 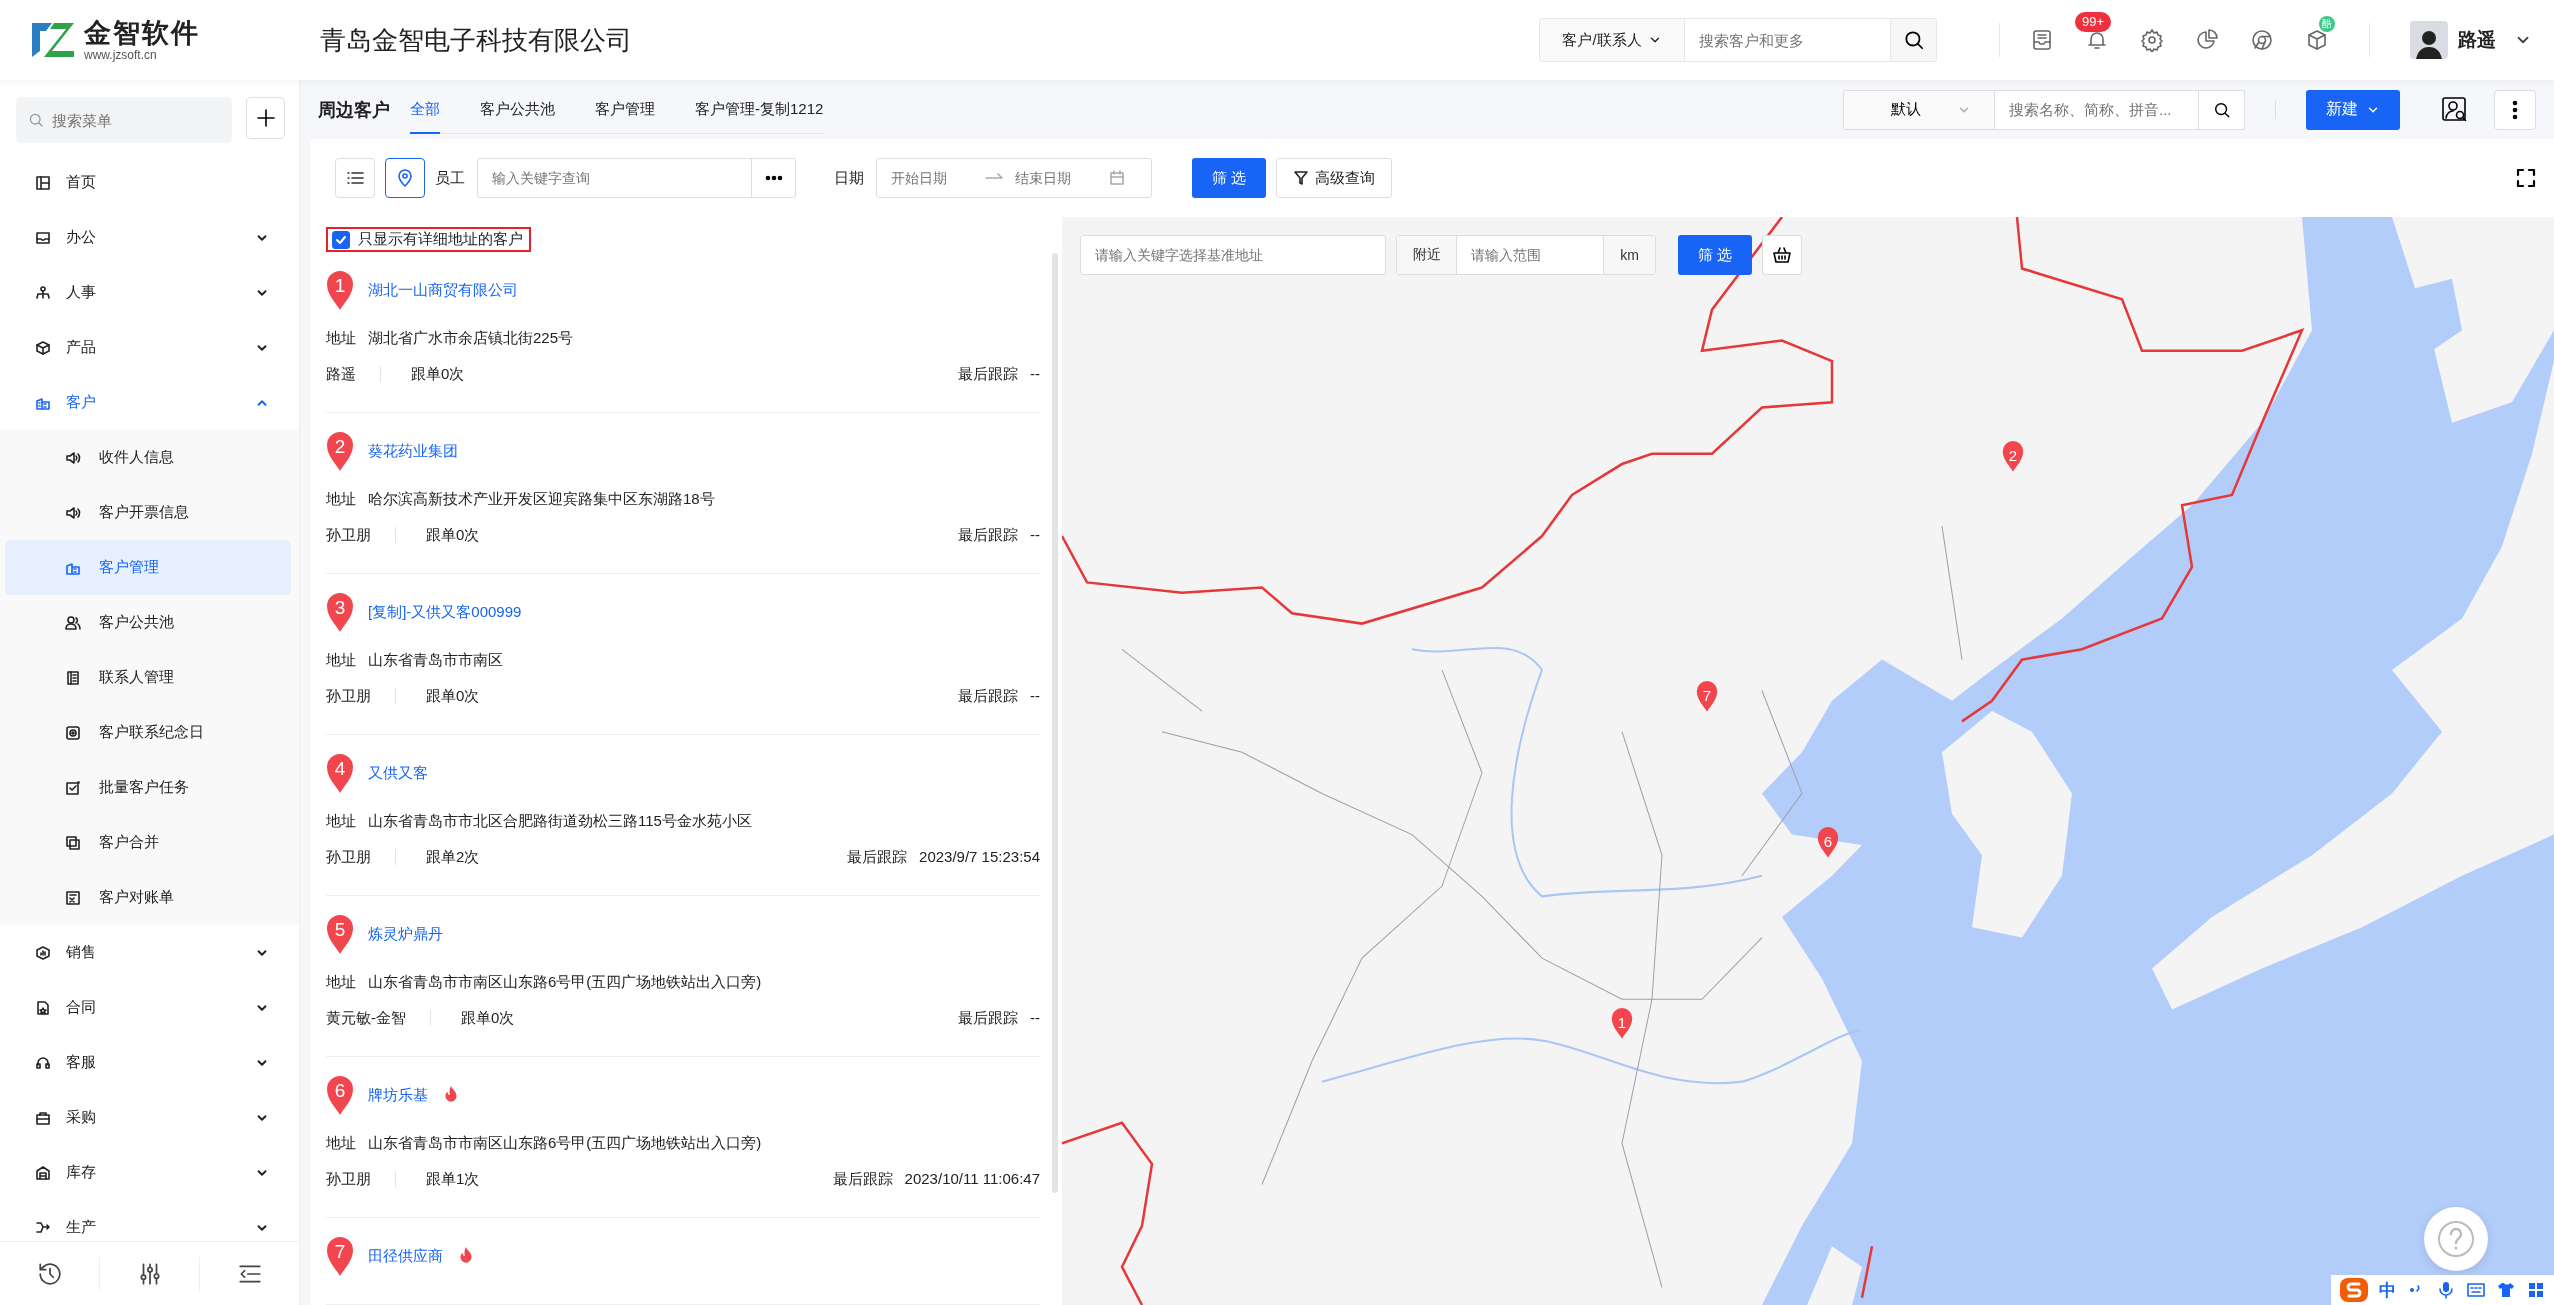 What do you see at coordinates (614, 178) in the screenshot?
I see `employee-input: 输入关键字查询` at bounding box center [614, 178].